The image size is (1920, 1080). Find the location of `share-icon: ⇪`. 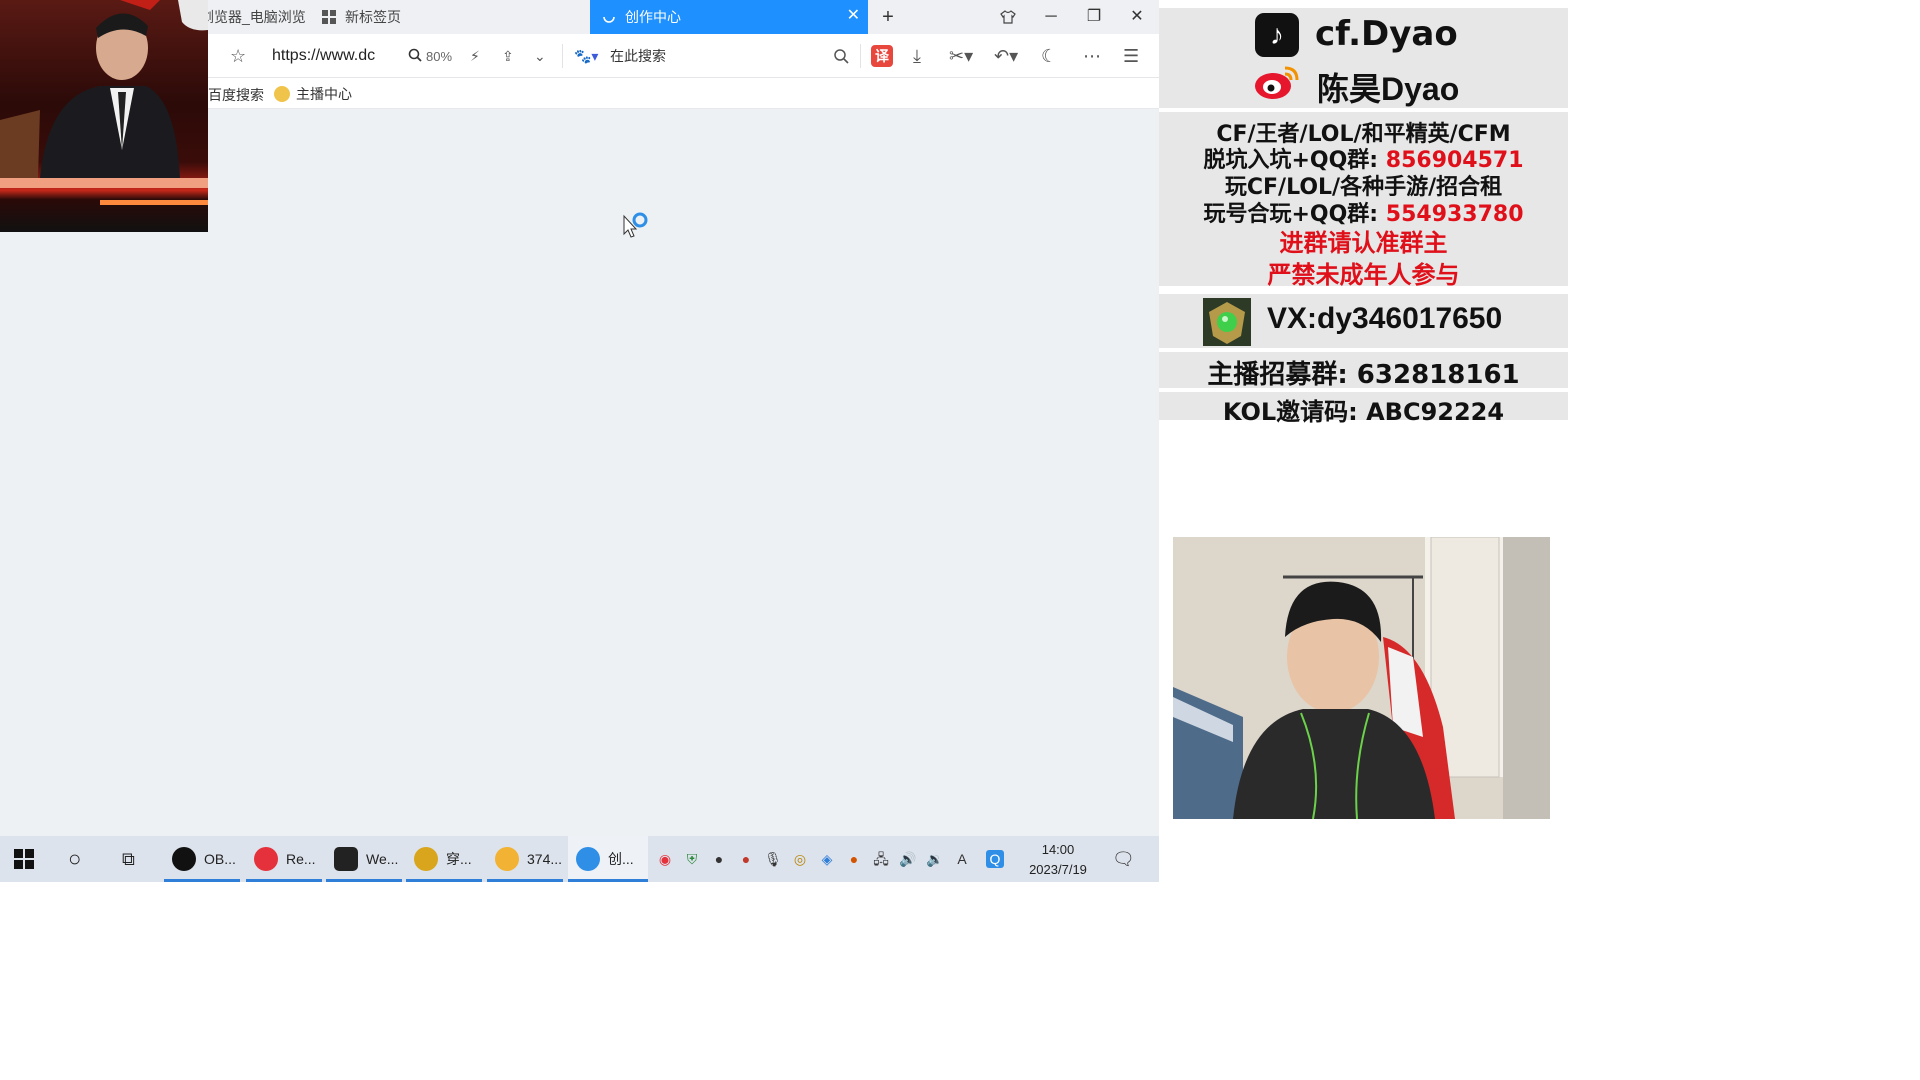

share-icon: ⇪ is located at coordinates (508, 56).